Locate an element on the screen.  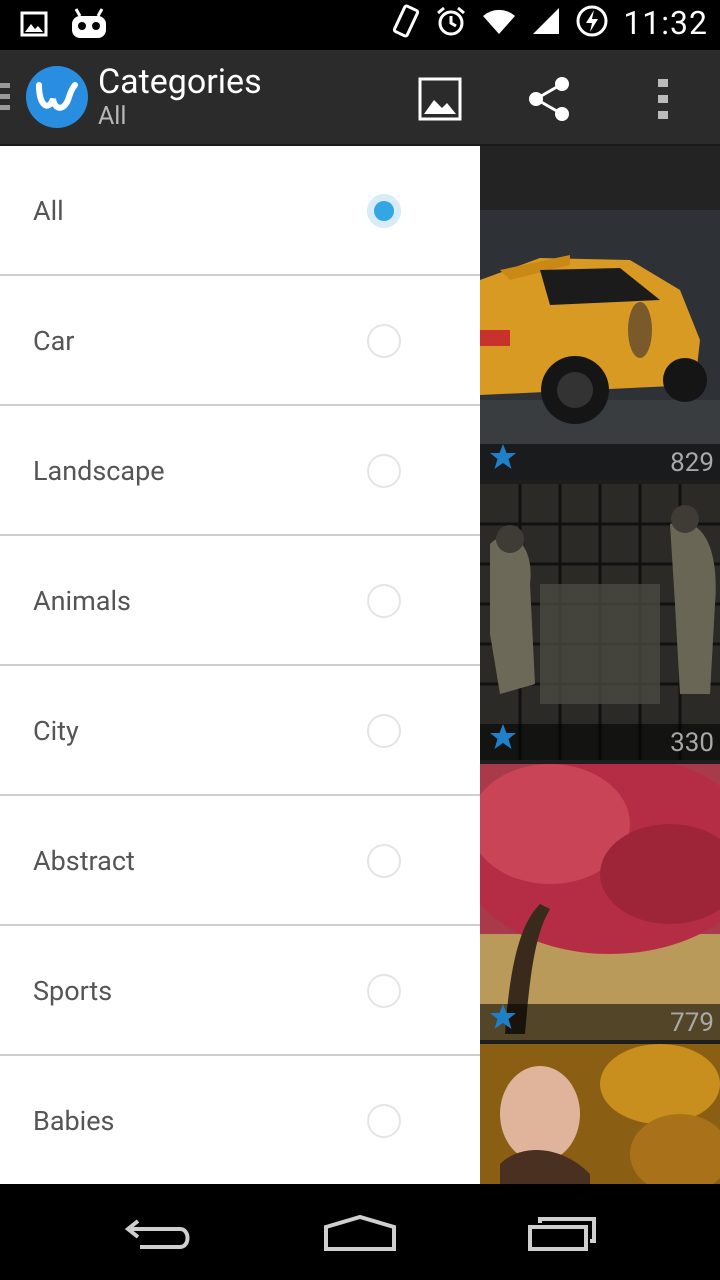
wallpaper-tile: 330 is located at coordinates (600, 622).